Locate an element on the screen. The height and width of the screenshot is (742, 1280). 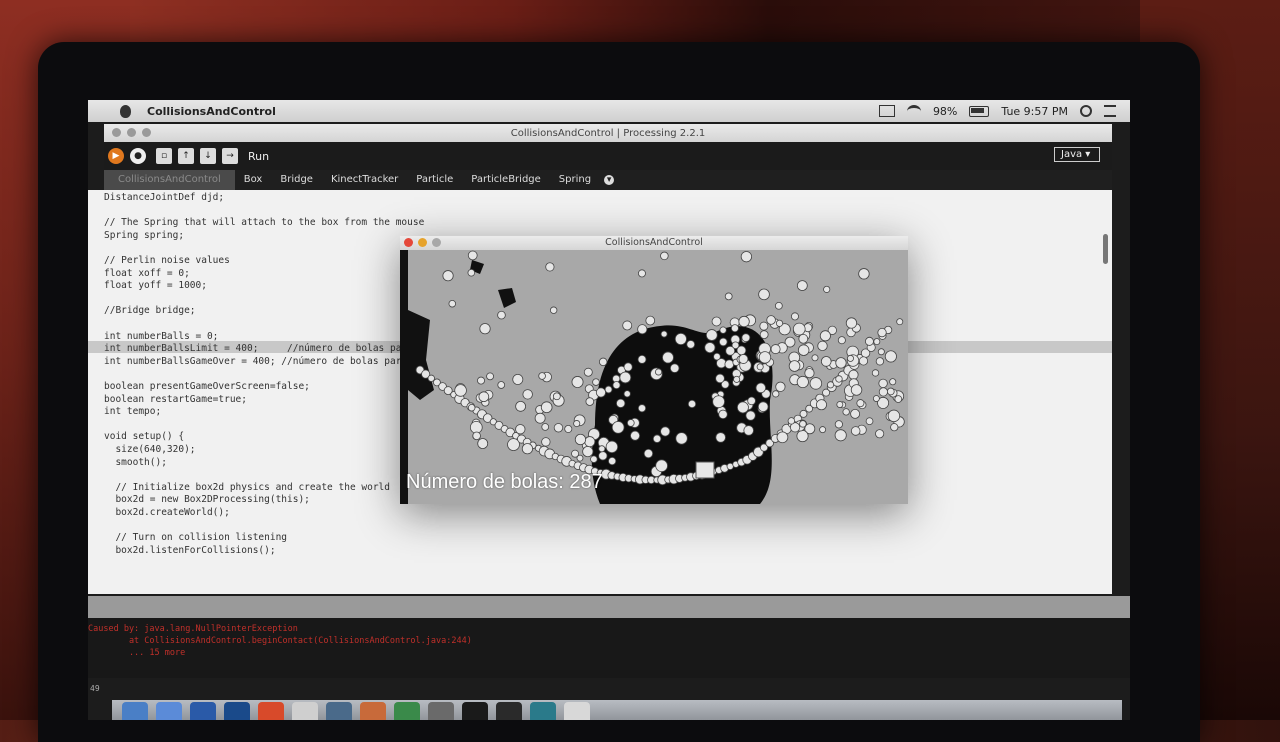
menu-clock: Tue 9:57 PM is located at coordinates (1034, 111).